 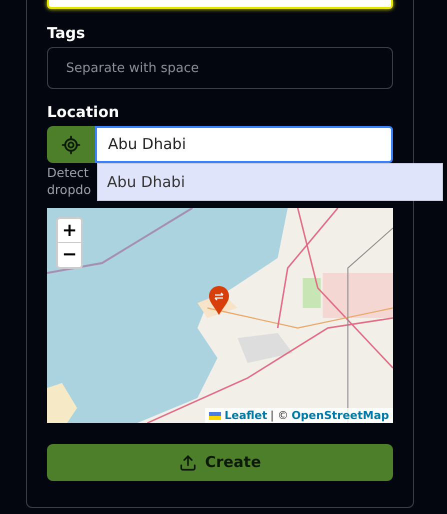 What do you see at coordinates (220, 68) in the screenshot?
I see `tags-field: Separate with space` at bounding box center [220, 68].